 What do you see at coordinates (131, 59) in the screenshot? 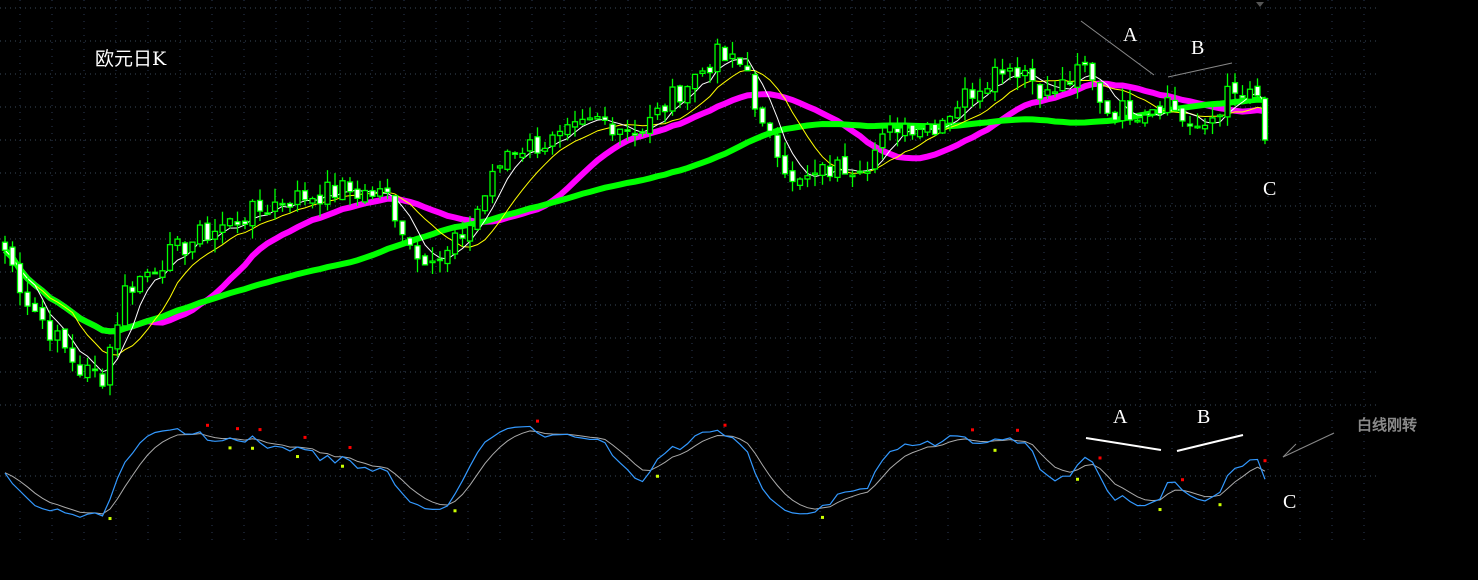
I see `chart-title: 欧元日K` at bounding box center [131, 59].